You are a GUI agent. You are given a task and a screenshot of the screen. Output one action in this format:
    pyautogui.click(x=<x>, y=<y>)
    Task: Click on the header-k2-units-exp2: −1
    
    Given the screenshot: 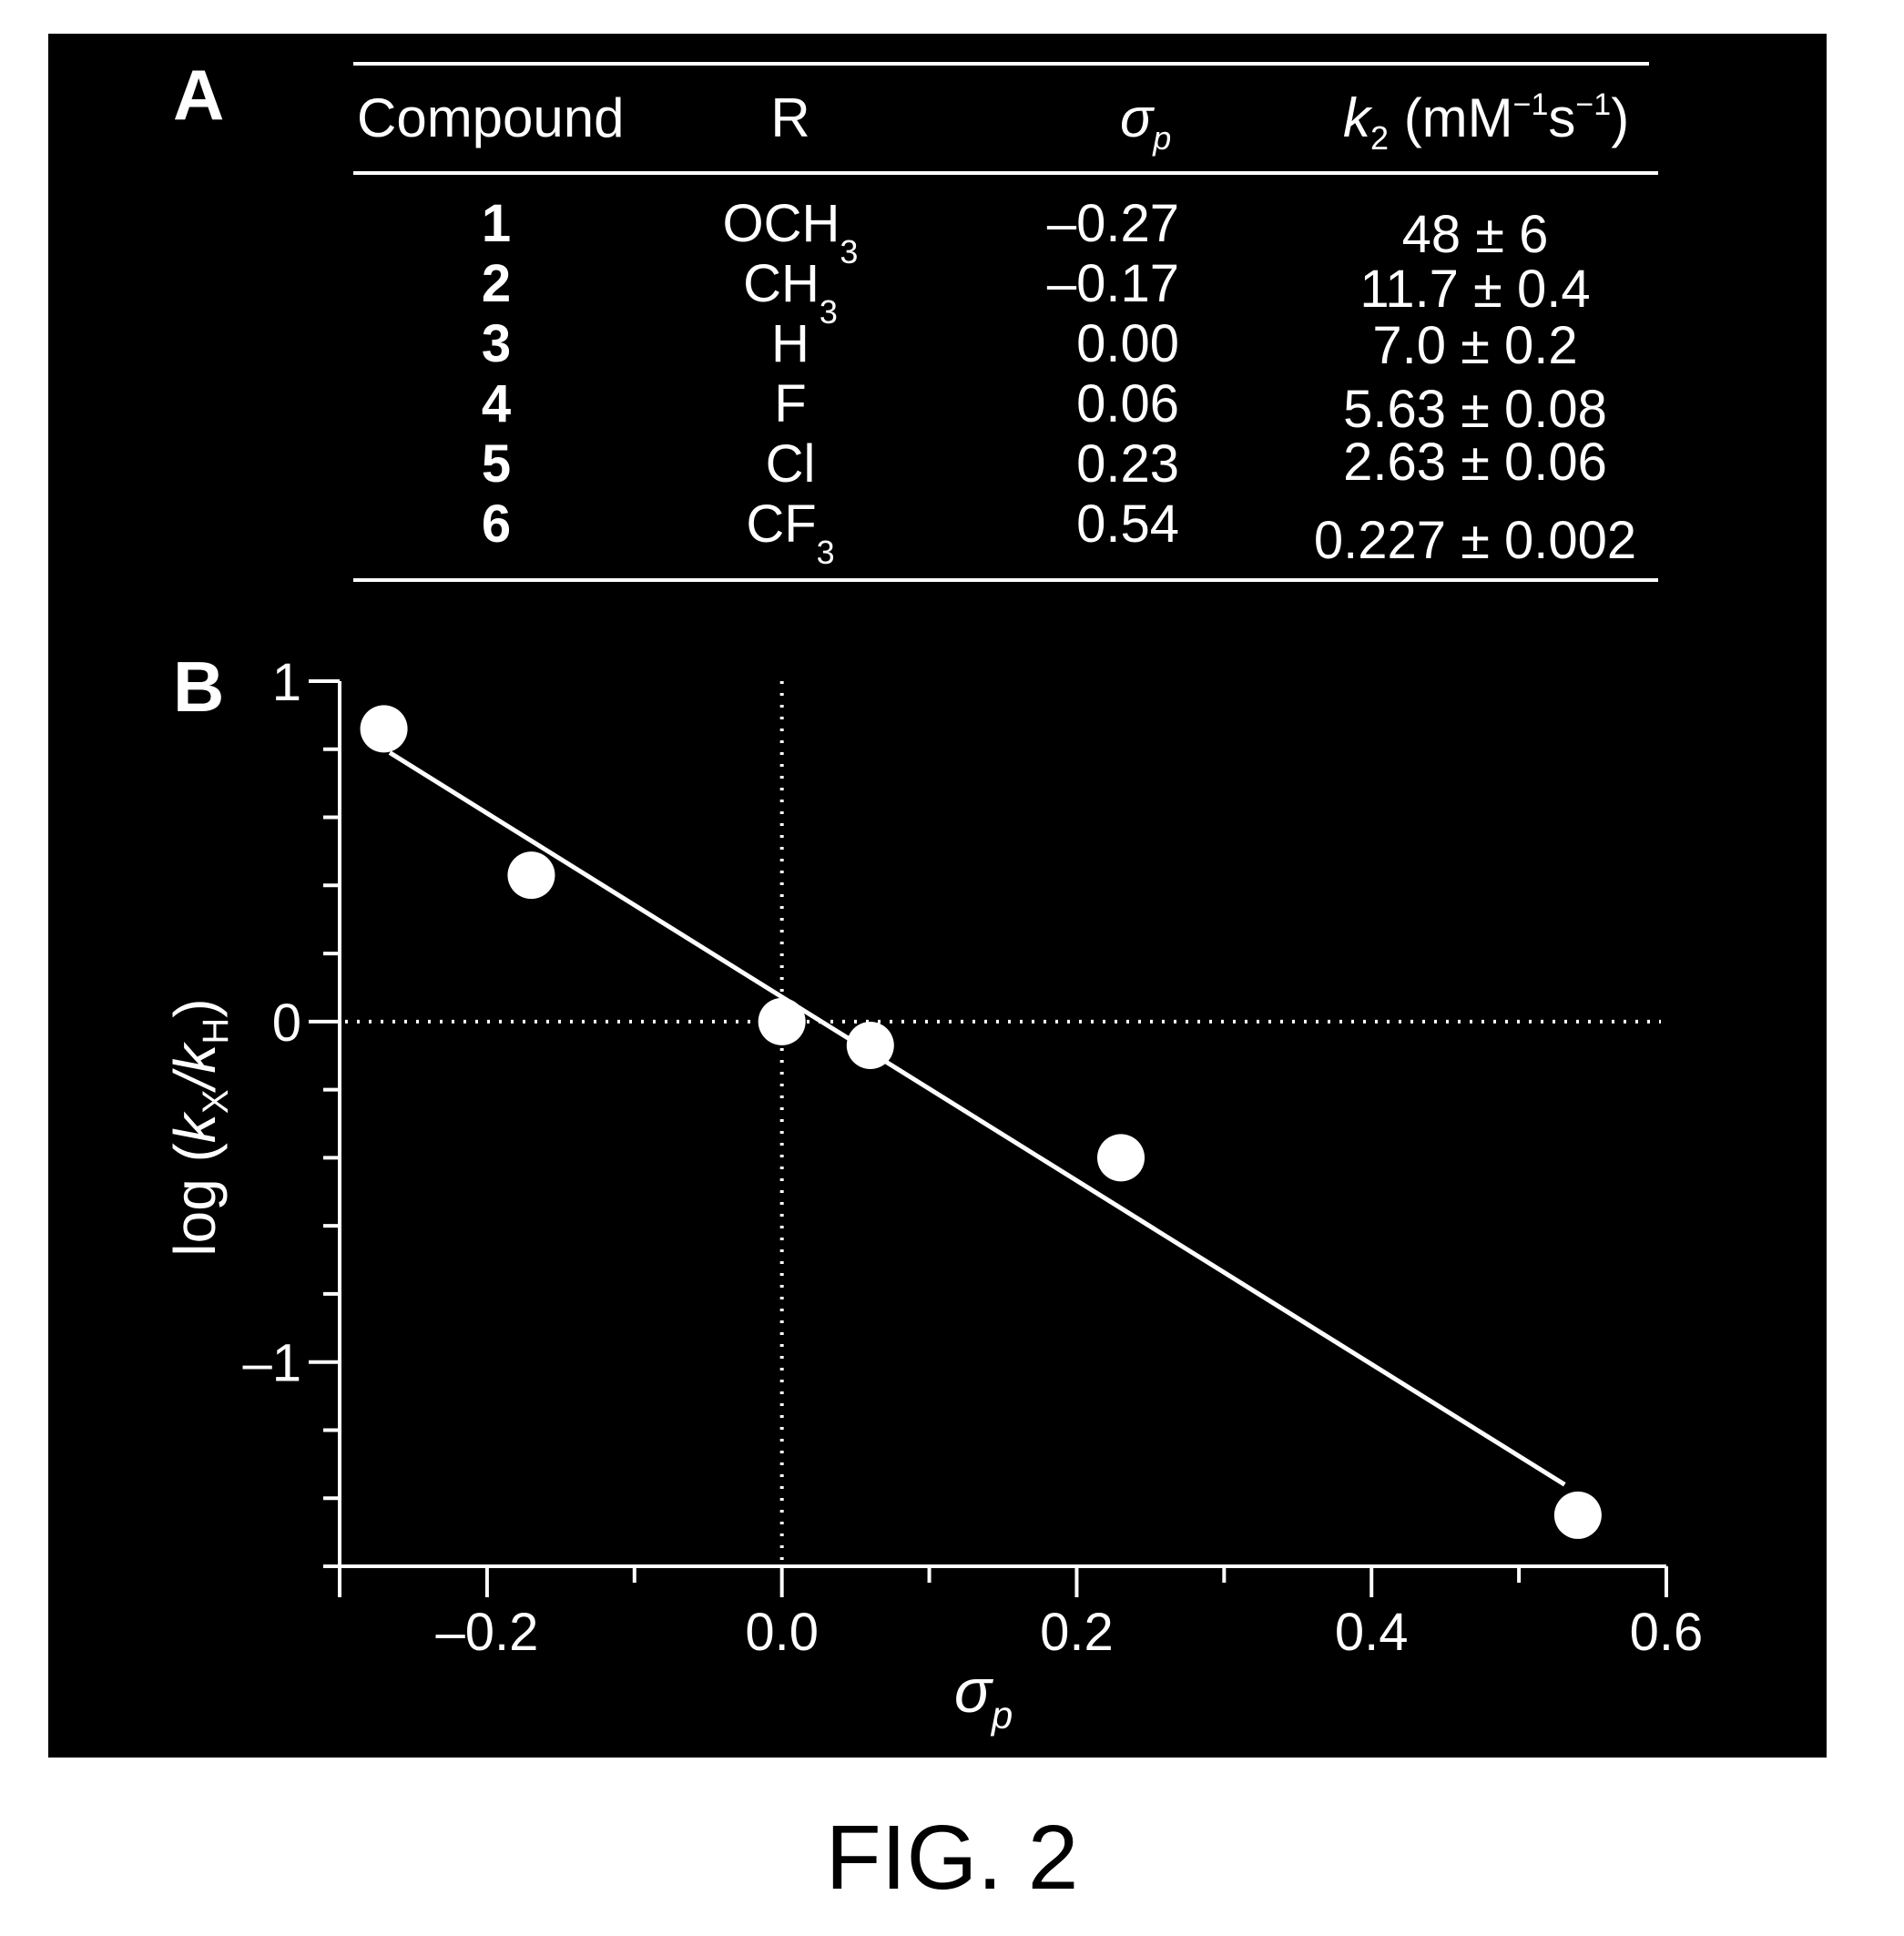 What is the action you would take?
    pyautogui.click(x=1593, y=104)
    